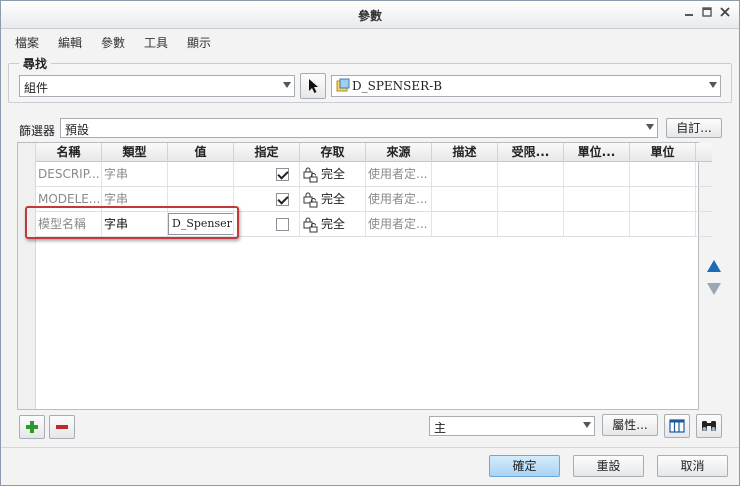 The height and width of the screenshot is (486, 740). I want to click on table-columns-icon, so click(677, 426).